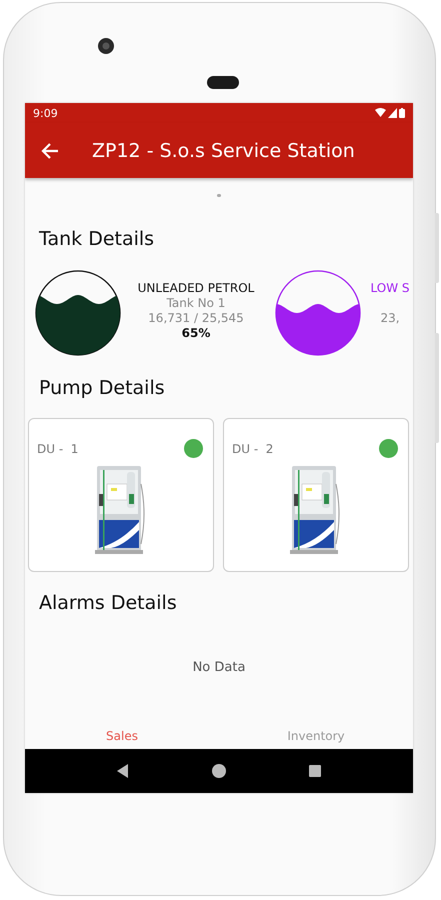 The image size is (441, 900). Describe the element at coordinates (316, 736) in the screenshot. I see `bottom-tab: Inventory` at that location.